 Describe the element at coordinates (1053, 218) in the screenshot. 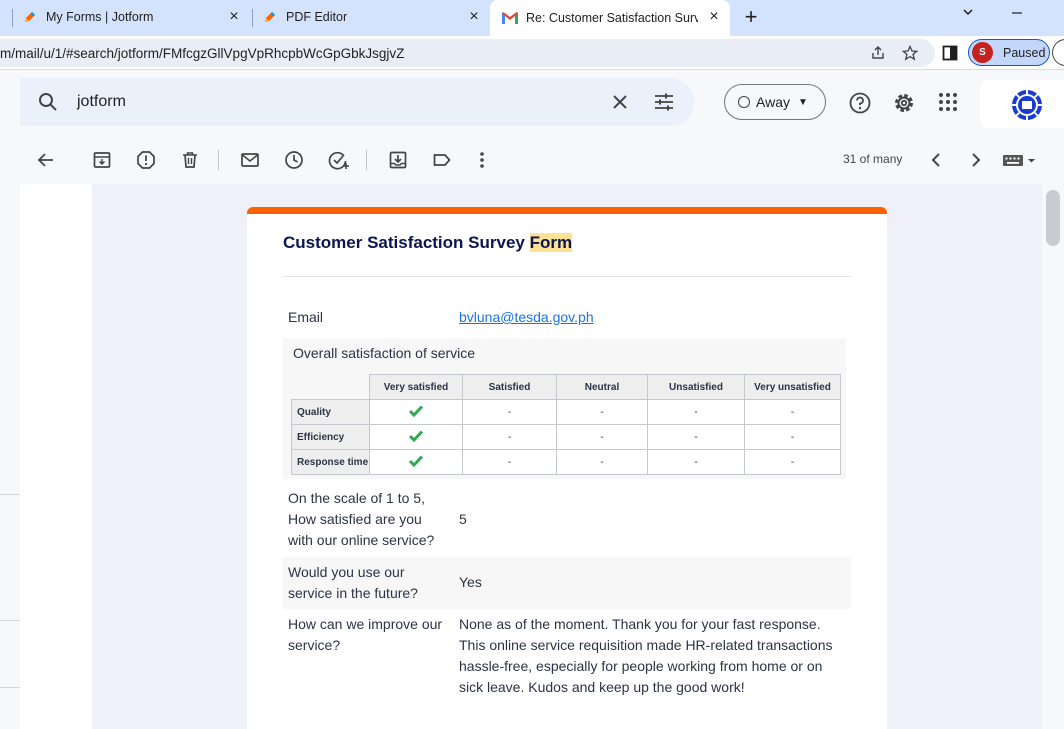

I see `scrollbar-thumb` at that location.